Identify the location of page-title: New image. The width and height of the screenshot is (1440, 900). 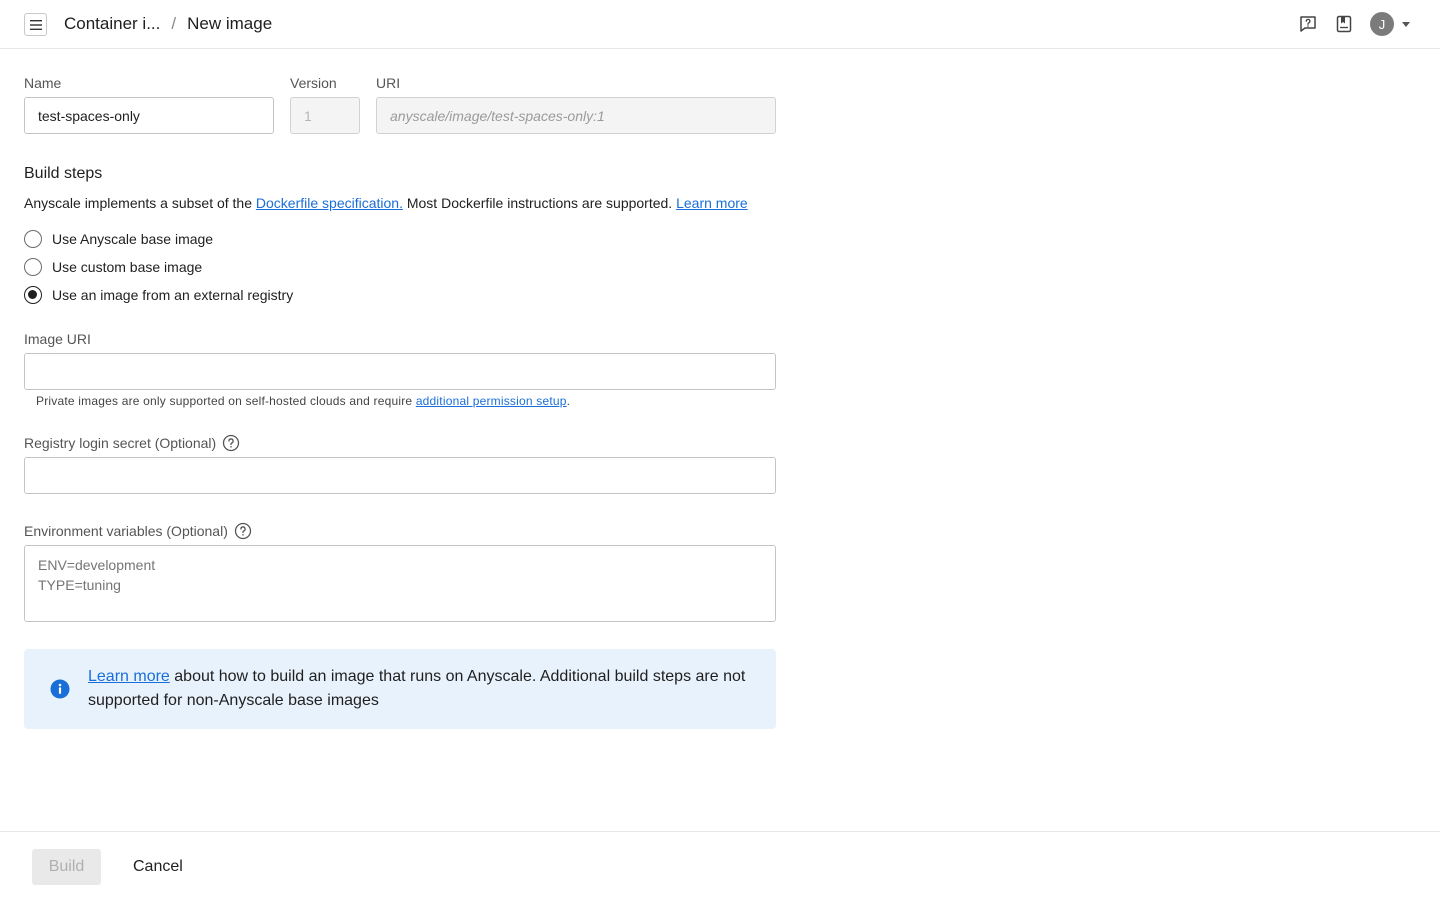
(230, 23).